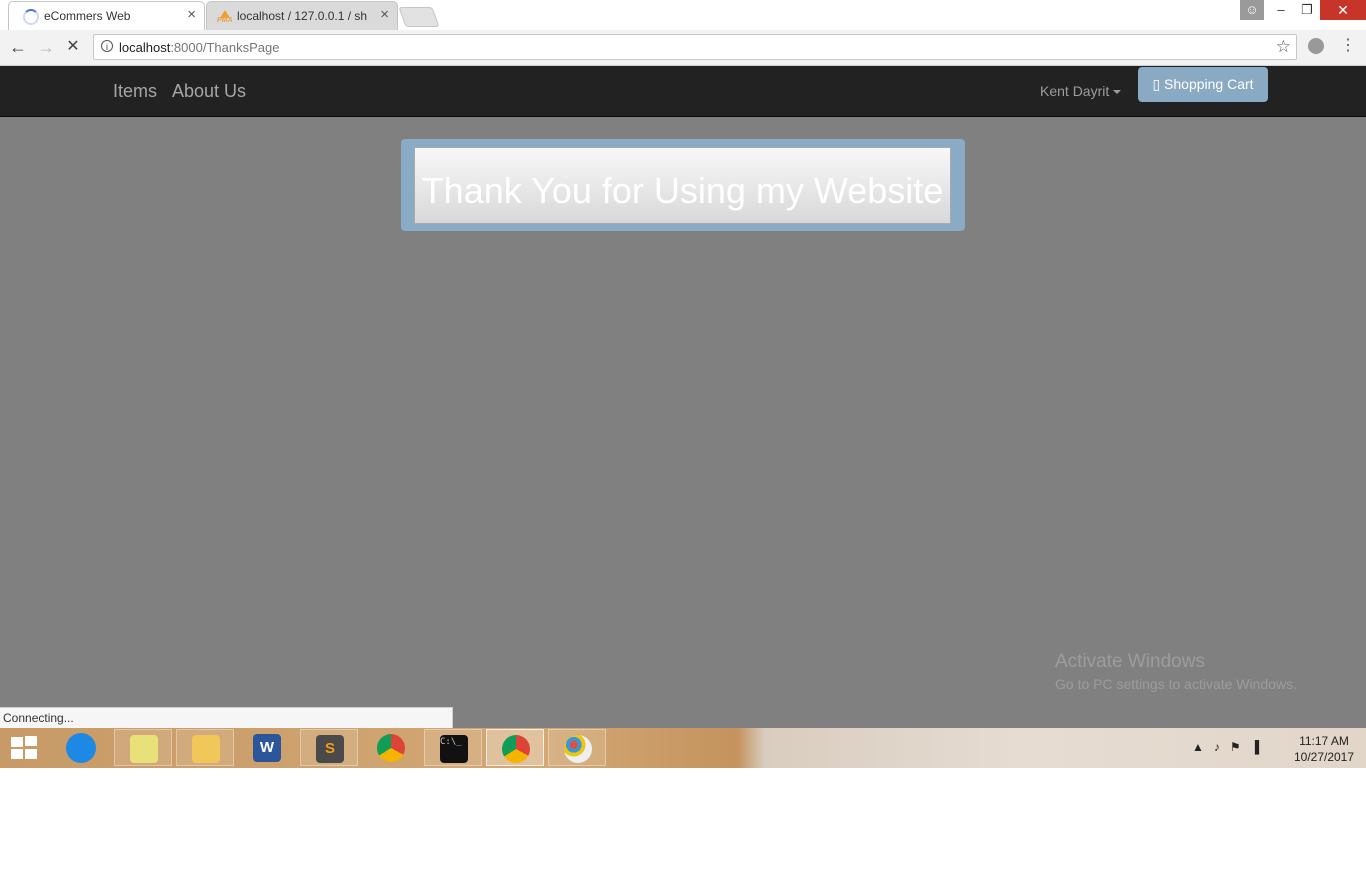 This screenshot has height=874, width=1366. I want to click on thanks-box: Thank You for Using my Website, so click(682, 185).